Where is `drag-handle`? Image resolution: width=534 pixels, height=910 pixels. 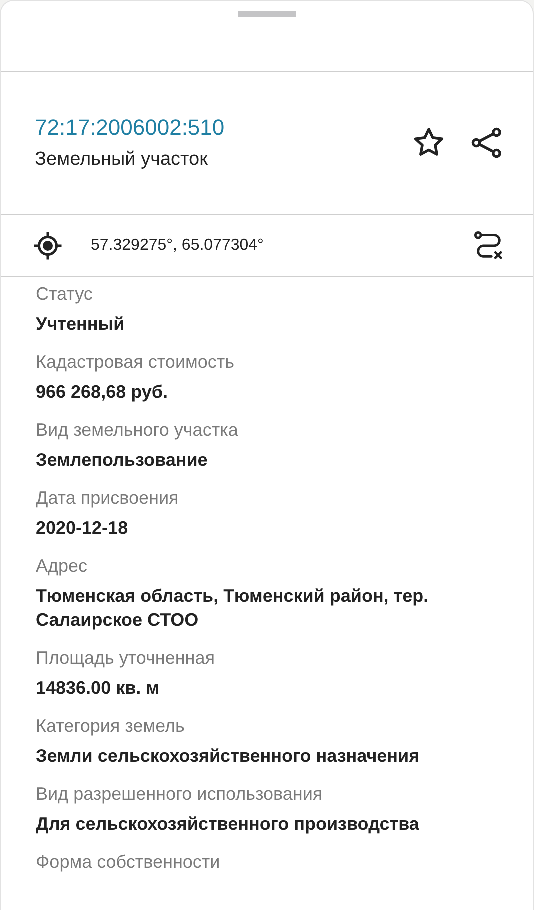
drag-handle is located at coordinates (267, 14).